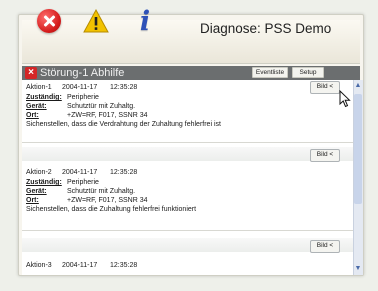 The image size is (378, 291). What do you see at coordinates (358, 149) in the screenshot?
I see `scrollbar-thumb` at bounding box center [358, 149].